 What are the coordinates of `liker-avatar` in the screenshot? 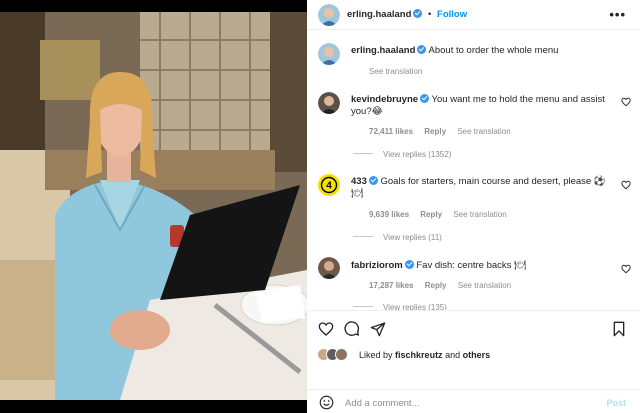 It's located at (341, 354).